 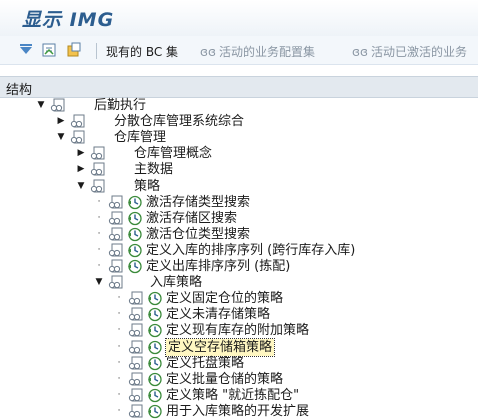 What do you see at coordinates (239, 105) in the screenshot?
I see `tree-node: ▼ 后勤执行` at bounding box center [239, 105].